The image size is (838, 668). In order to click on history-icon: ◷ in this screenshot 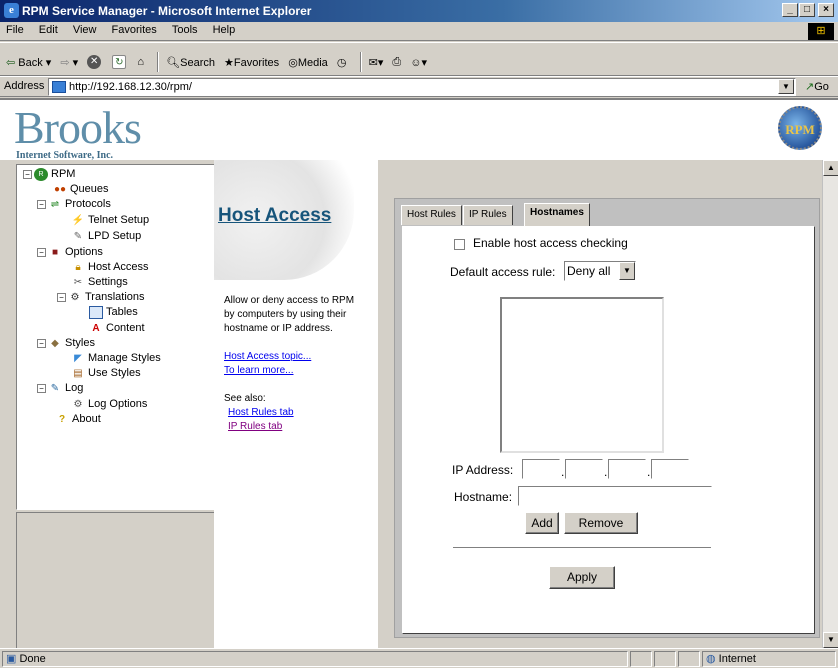, I will do `click(341, 62)`.